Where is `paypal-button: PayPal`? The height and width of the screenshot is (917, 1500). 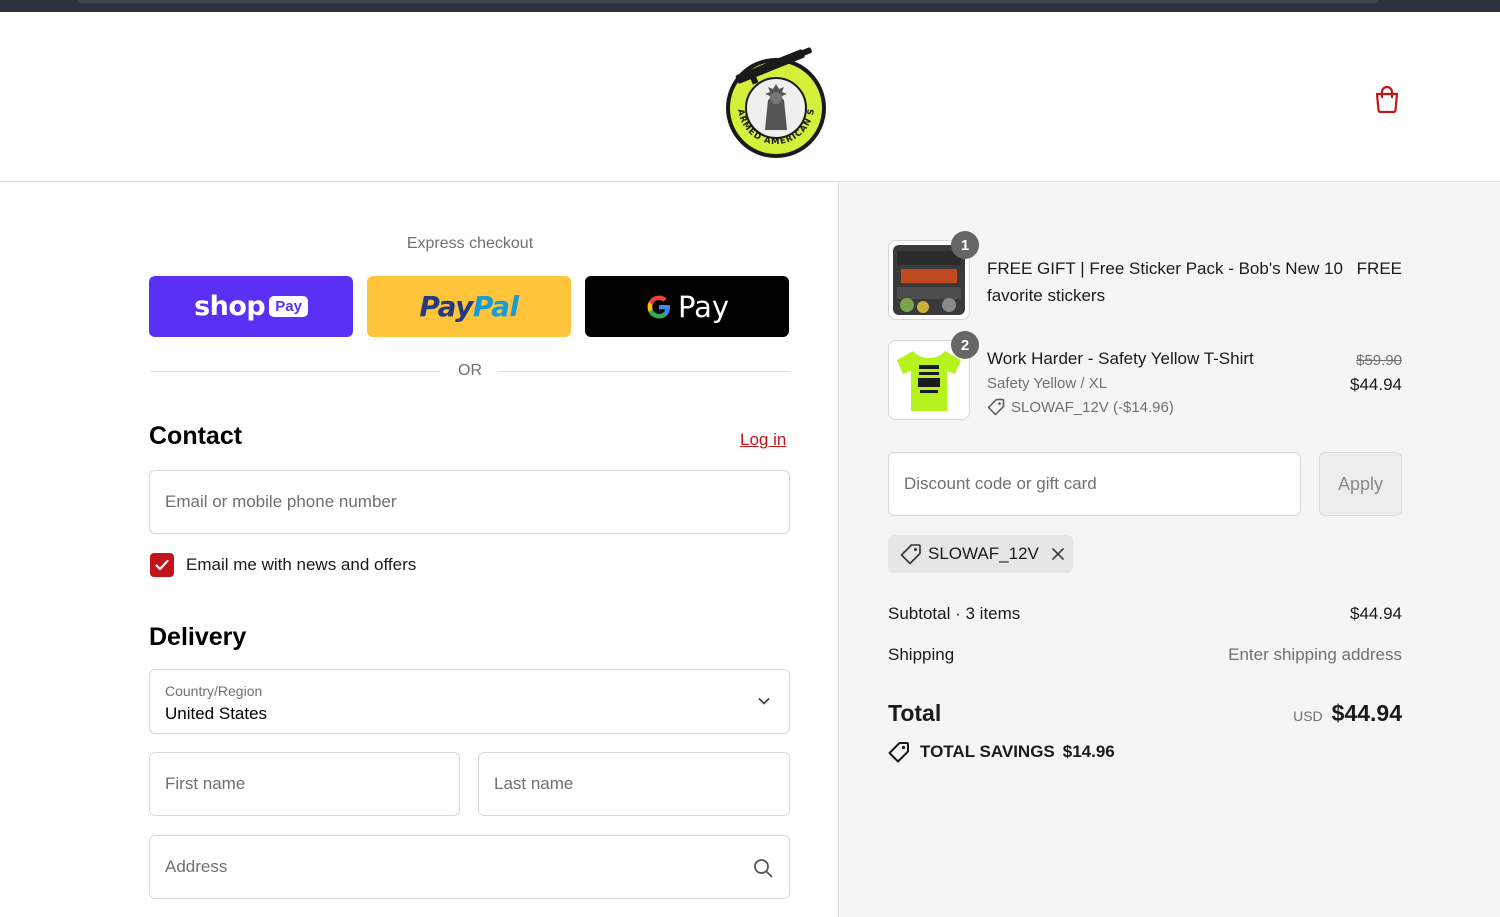
paypal-button: PayPal is located at coordinates (469, 306).